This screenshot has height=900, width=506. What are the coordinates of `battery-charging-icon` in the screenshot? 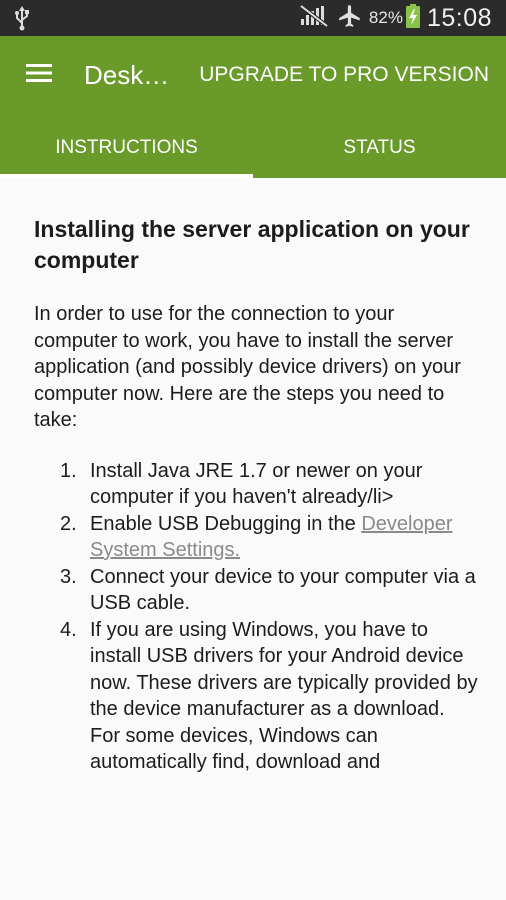 It's located at (413, 18).